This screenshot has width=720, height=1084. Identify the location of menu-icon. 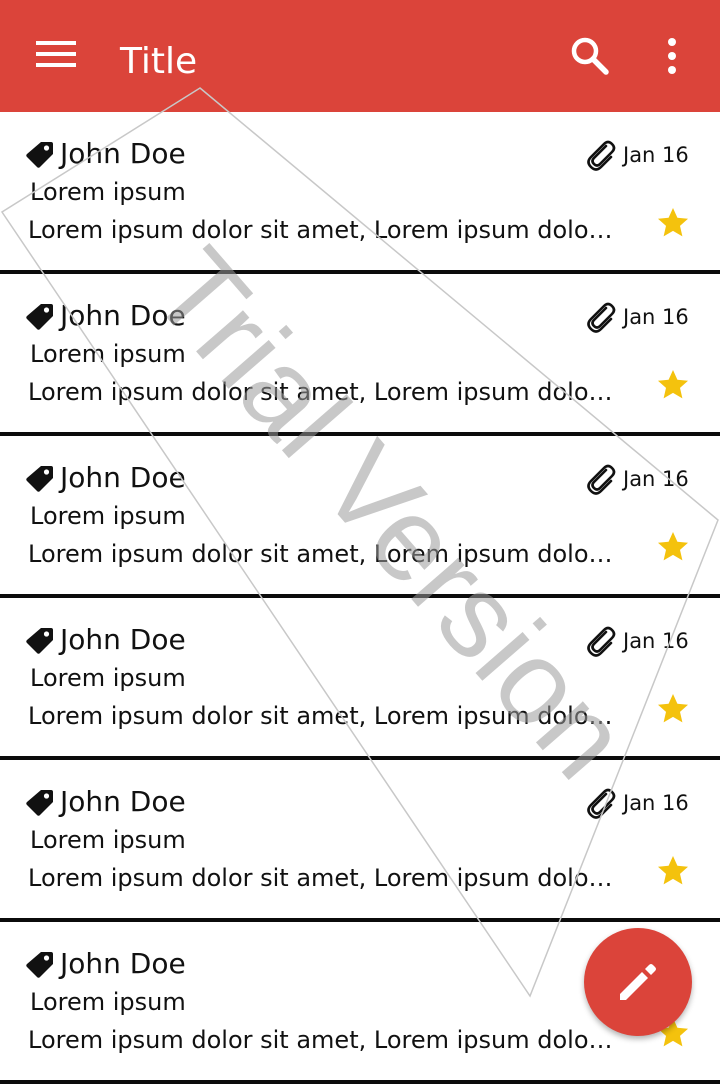
(56, 54).